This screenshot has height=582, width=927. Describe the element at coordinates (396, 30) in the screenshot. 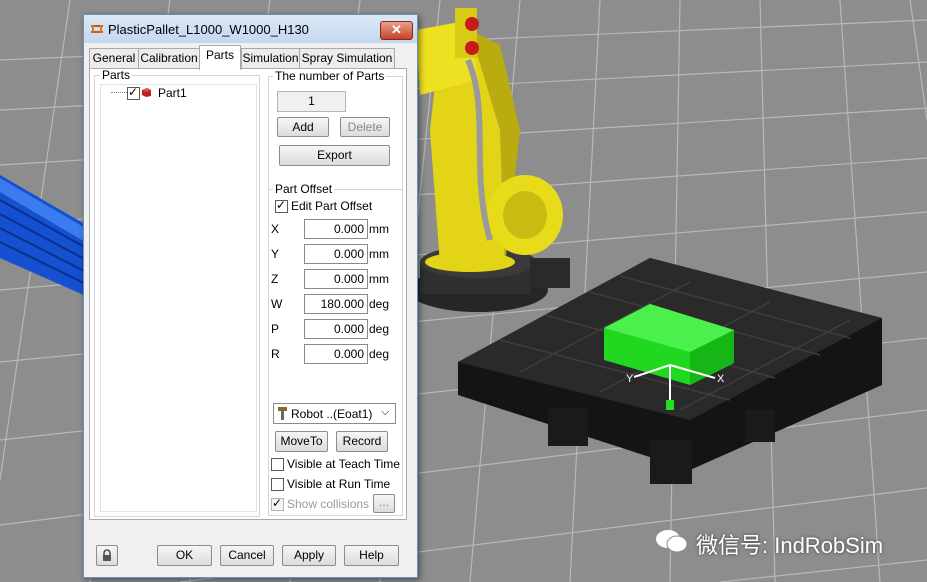

I see `close-button: ✕` at that location.